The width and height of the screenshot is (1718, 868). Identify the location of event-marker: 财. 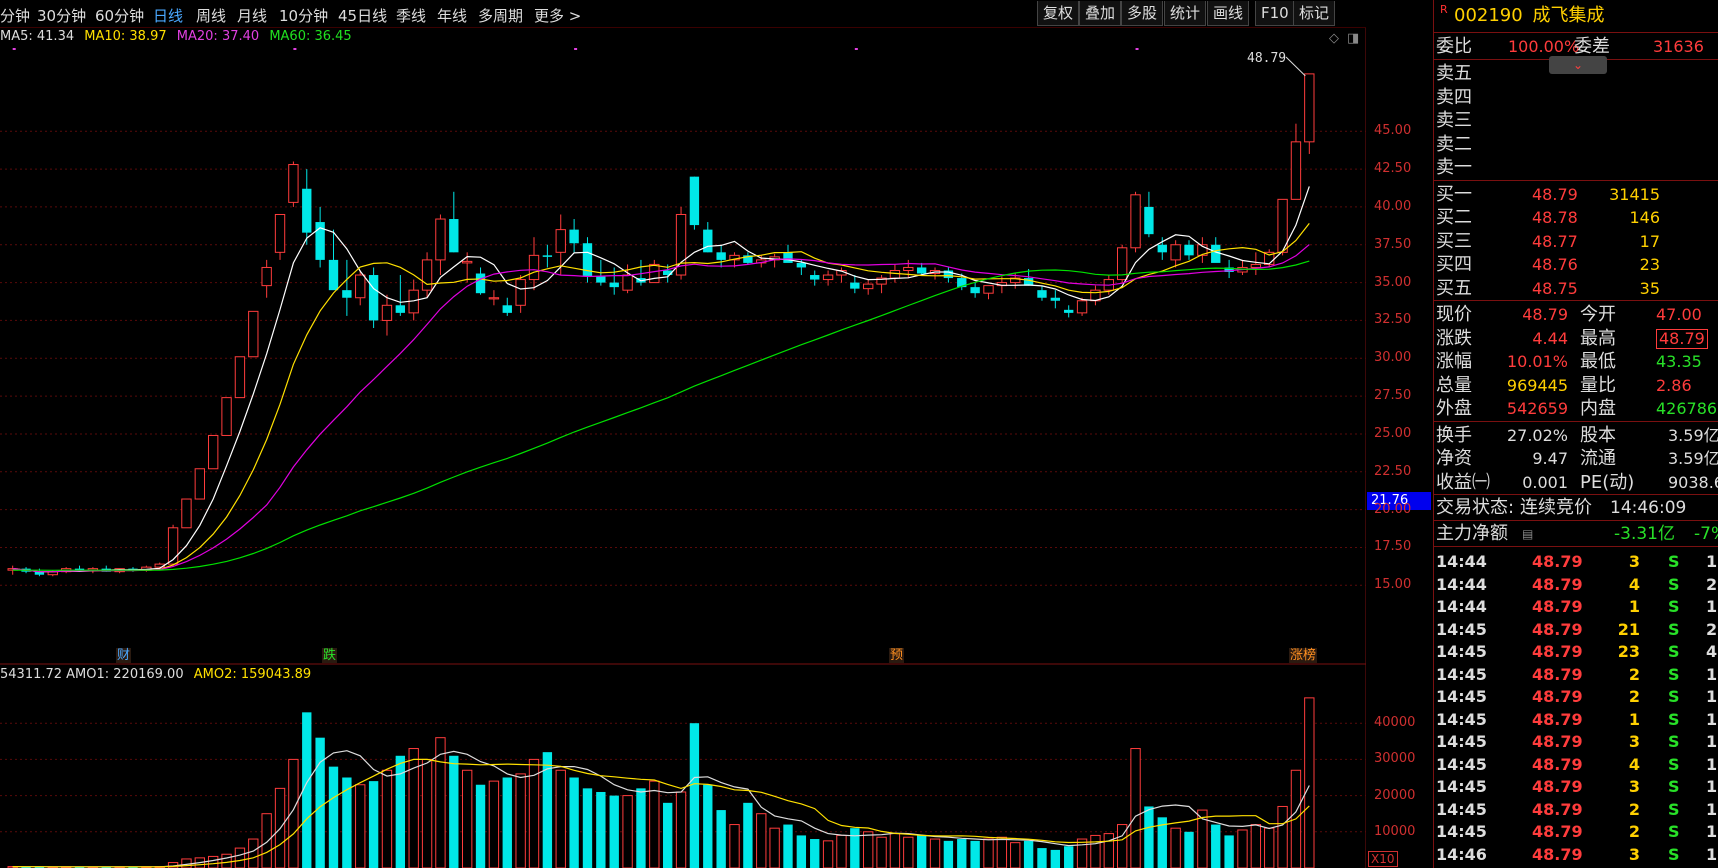
(124, 655).